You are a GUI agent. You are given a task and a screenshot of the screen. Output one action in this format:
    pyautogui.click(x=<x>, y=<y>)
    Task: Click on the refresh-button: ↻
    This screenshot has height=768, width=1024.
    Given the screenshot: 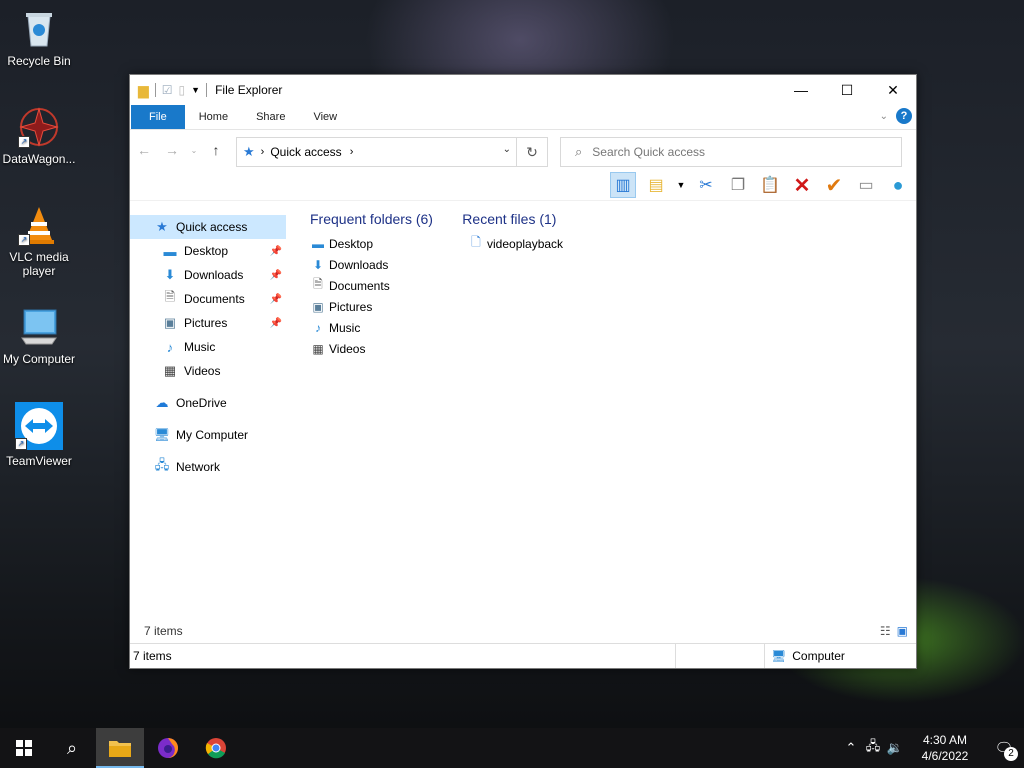 What is the action you would take?
    pyautogui.click(x=531, y=152)
    